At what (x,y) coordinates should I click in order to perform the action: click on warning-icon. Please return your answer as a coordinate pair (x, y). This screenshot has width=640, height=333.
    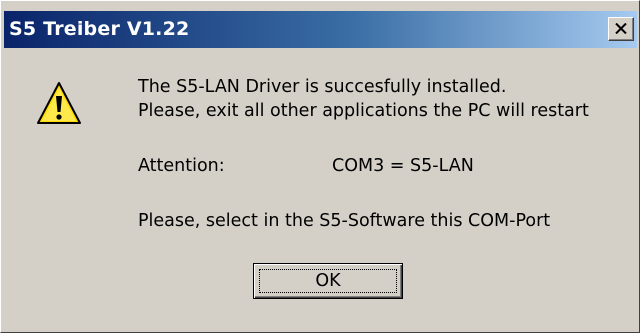
    Looking at the image, I should click on (59, 103).